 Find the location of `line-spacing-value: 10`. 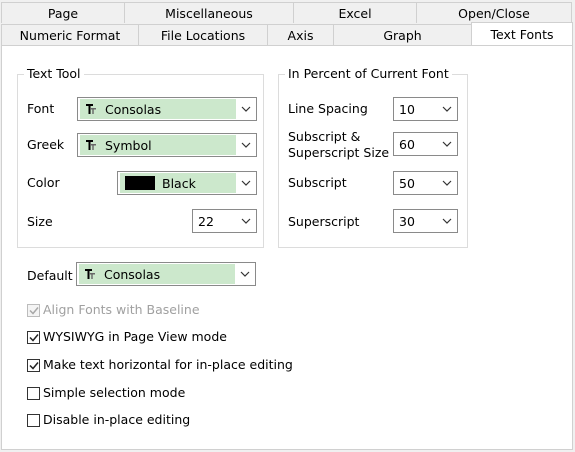

line-spacing-value: 10 is located at coordinates (407, 109).